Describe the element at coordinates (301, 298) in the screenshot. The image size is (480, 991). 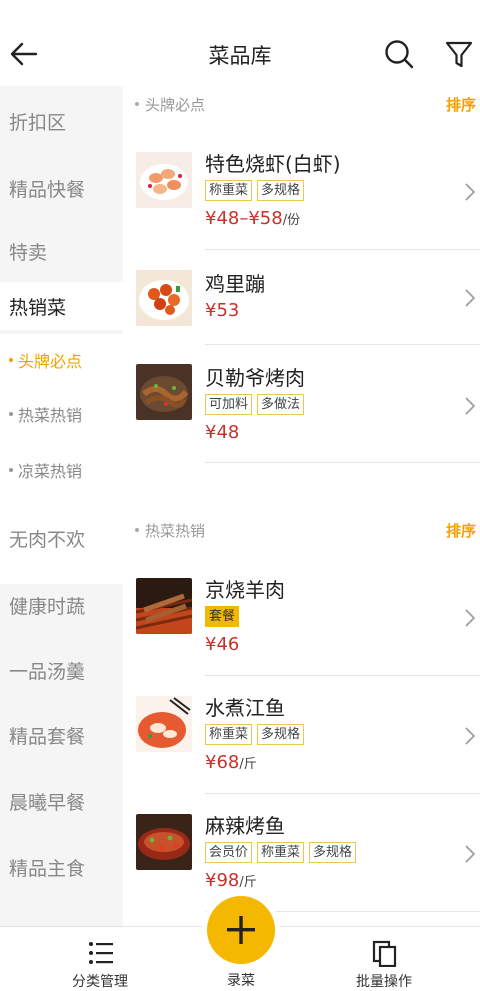
I see `dish-item: 鸡里蹦 ¥53` at that location.